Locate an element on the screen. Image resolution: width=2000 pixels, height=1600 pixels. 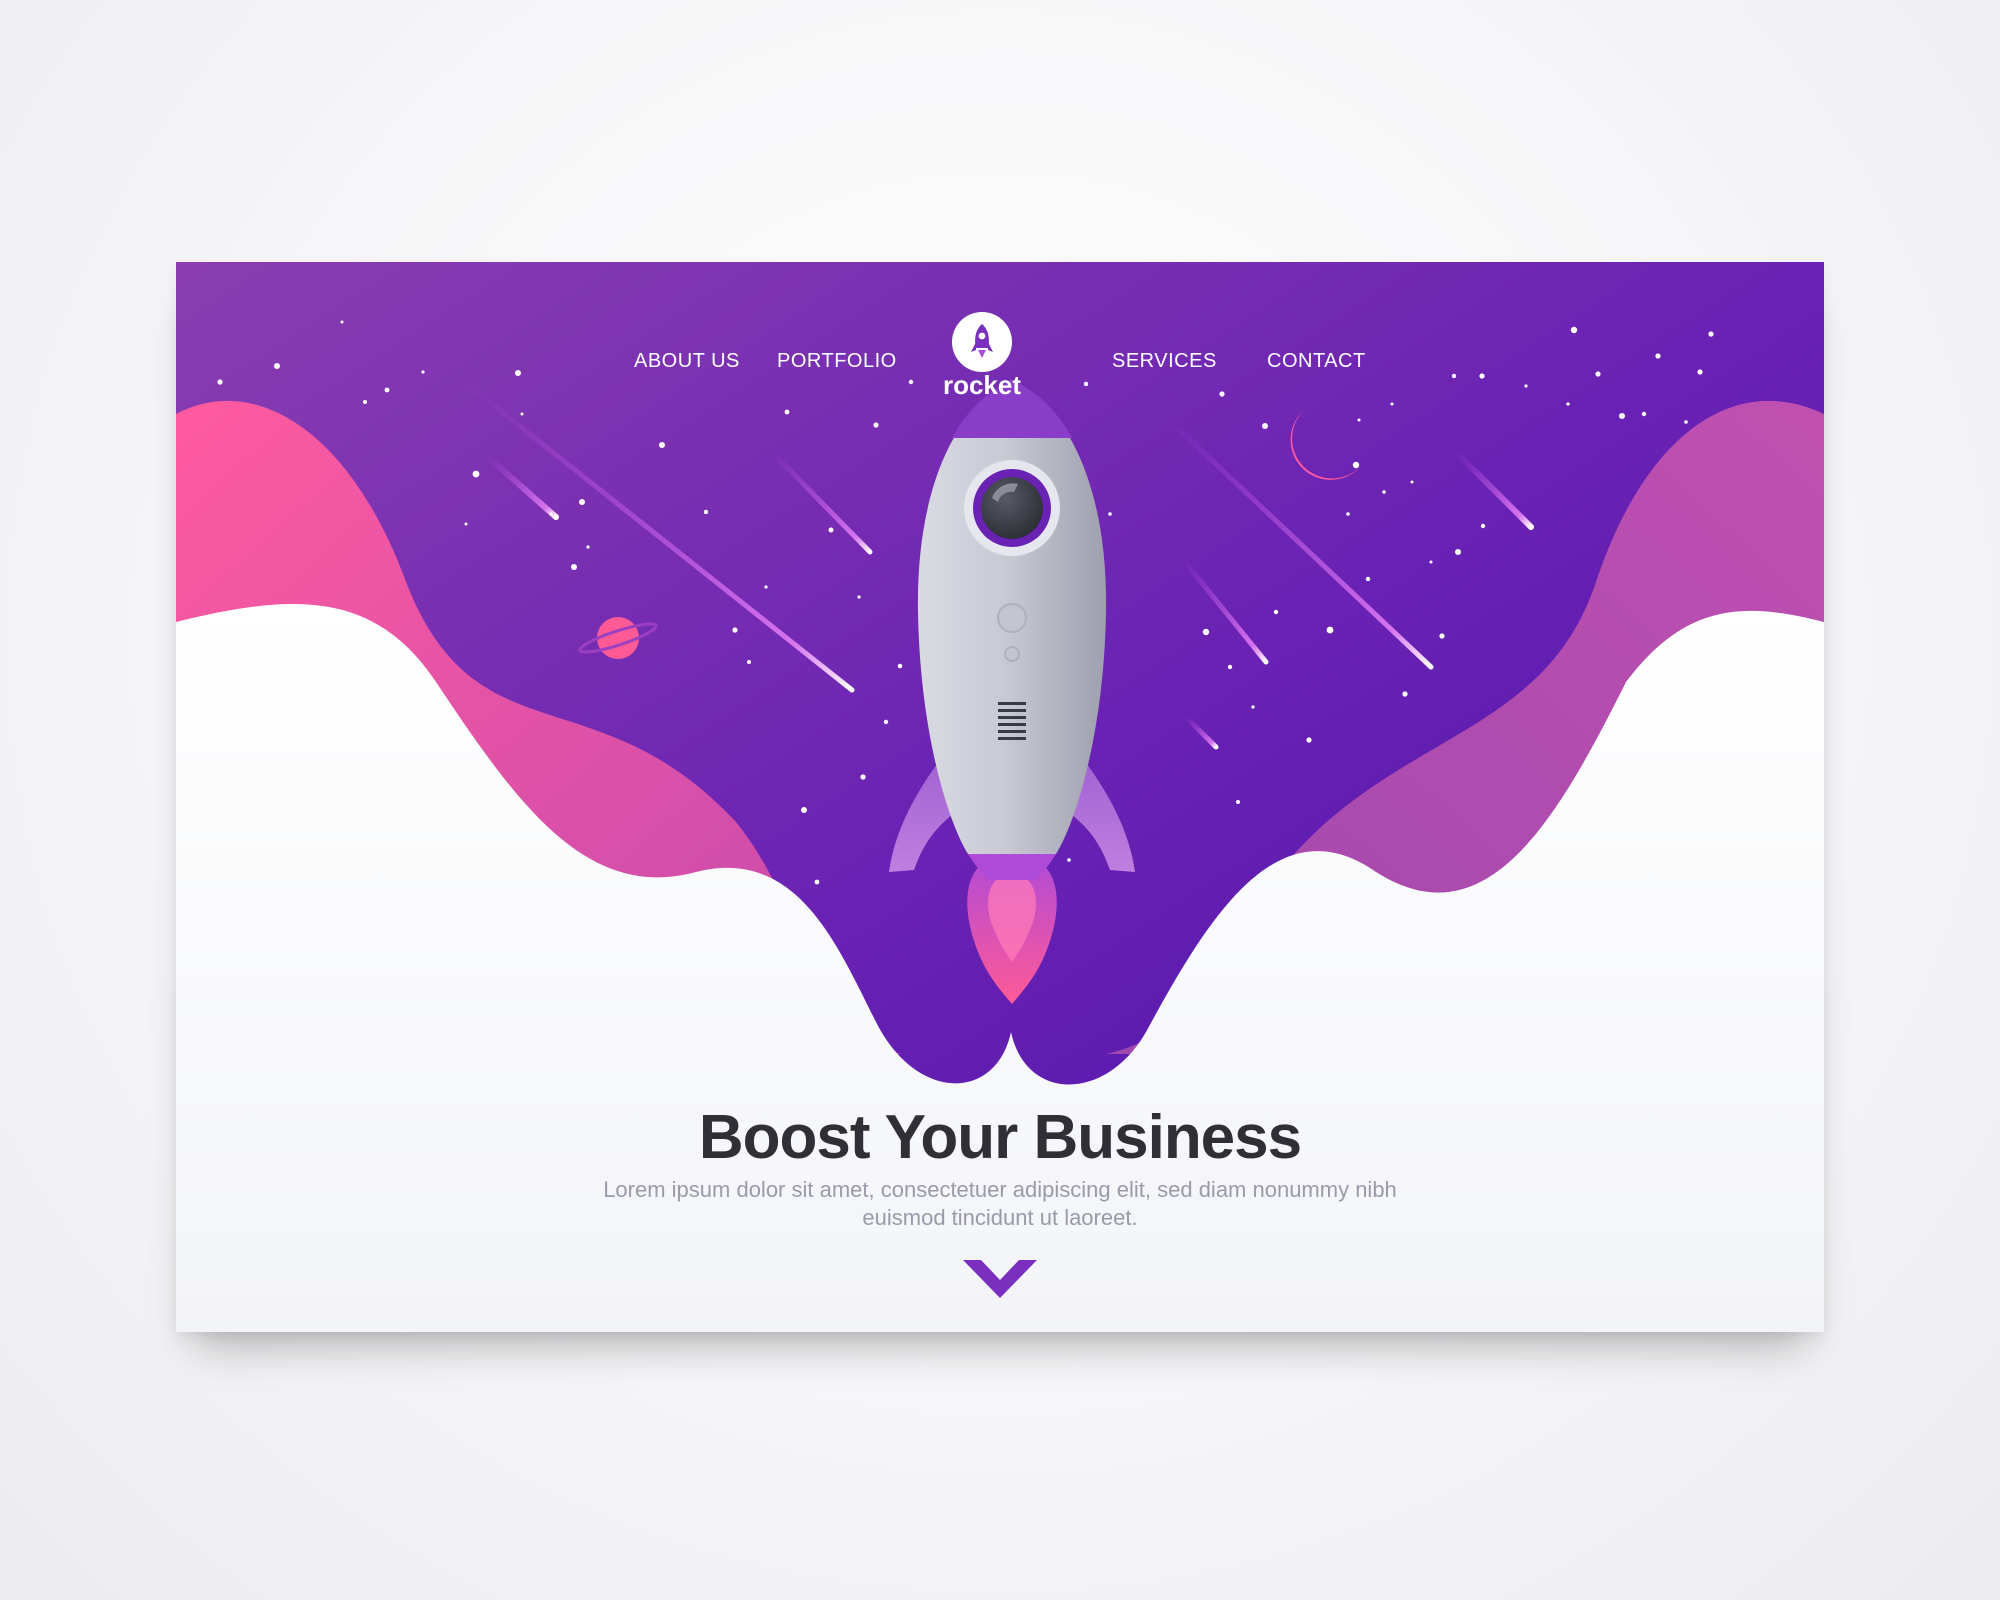
nav-link-portfolio: PORTFOLIO is located at coordinates (837, 361).